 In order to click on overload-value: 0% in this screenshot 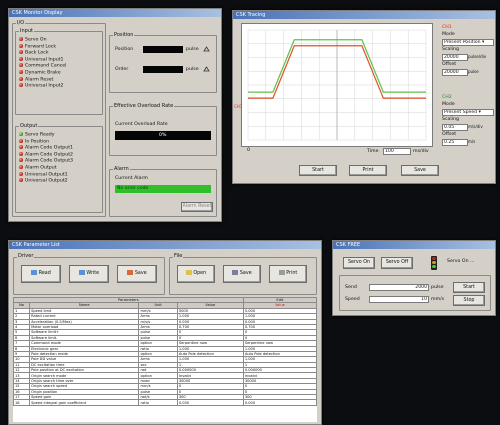, I will do `click(163, 135)`.